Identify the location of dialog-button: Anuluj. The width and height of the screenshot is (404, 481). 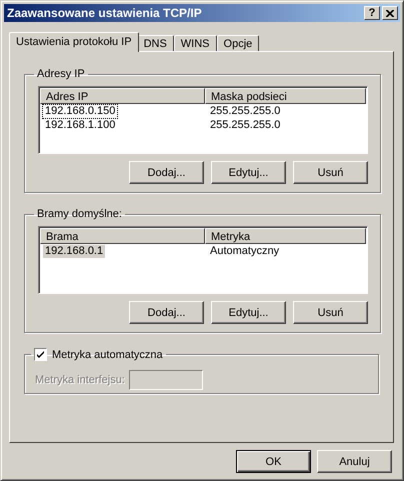
(354, 461).